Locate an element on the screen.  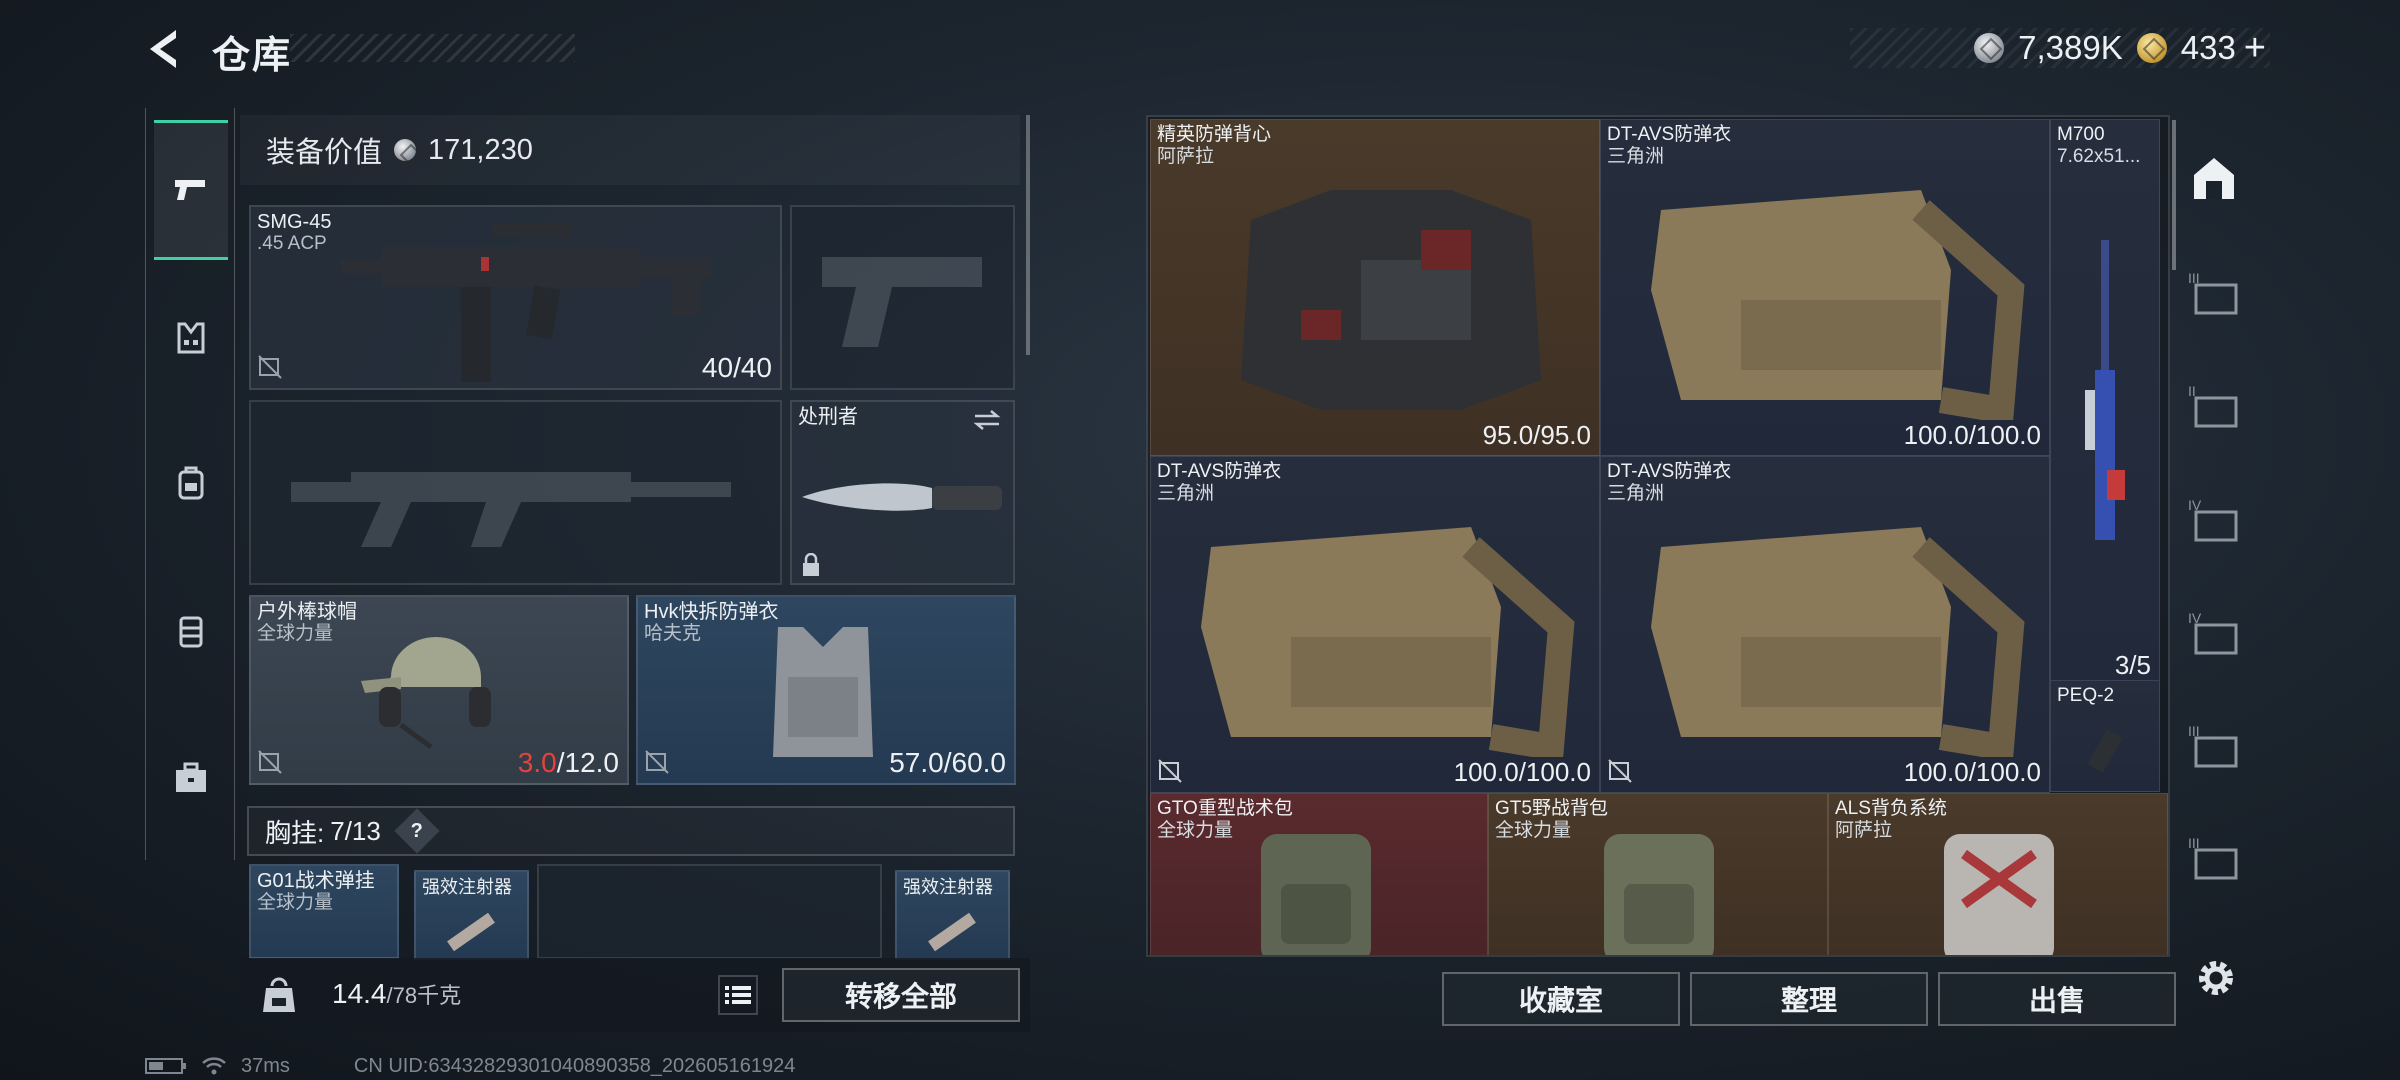
item-durability: 40/40 is located at coordinates (736, 367).